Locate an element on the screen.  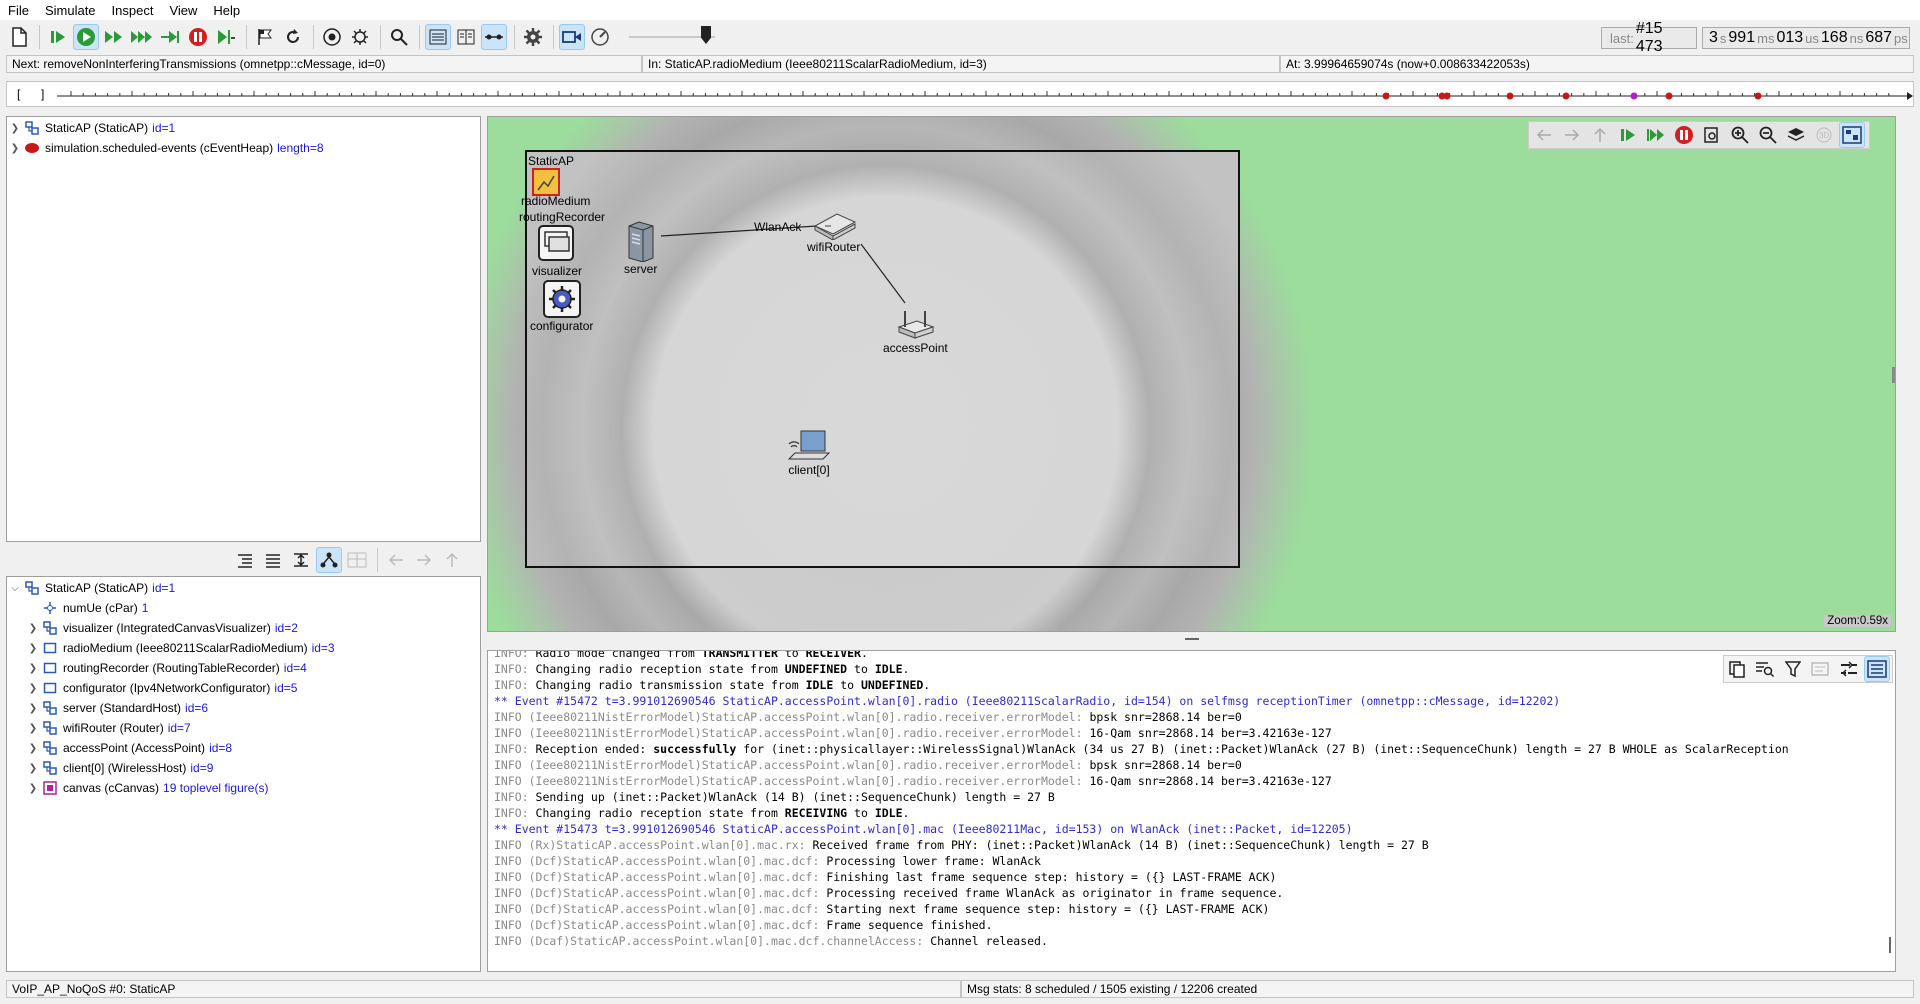
zoom-in-icon is located at coordinates (1740, 135).